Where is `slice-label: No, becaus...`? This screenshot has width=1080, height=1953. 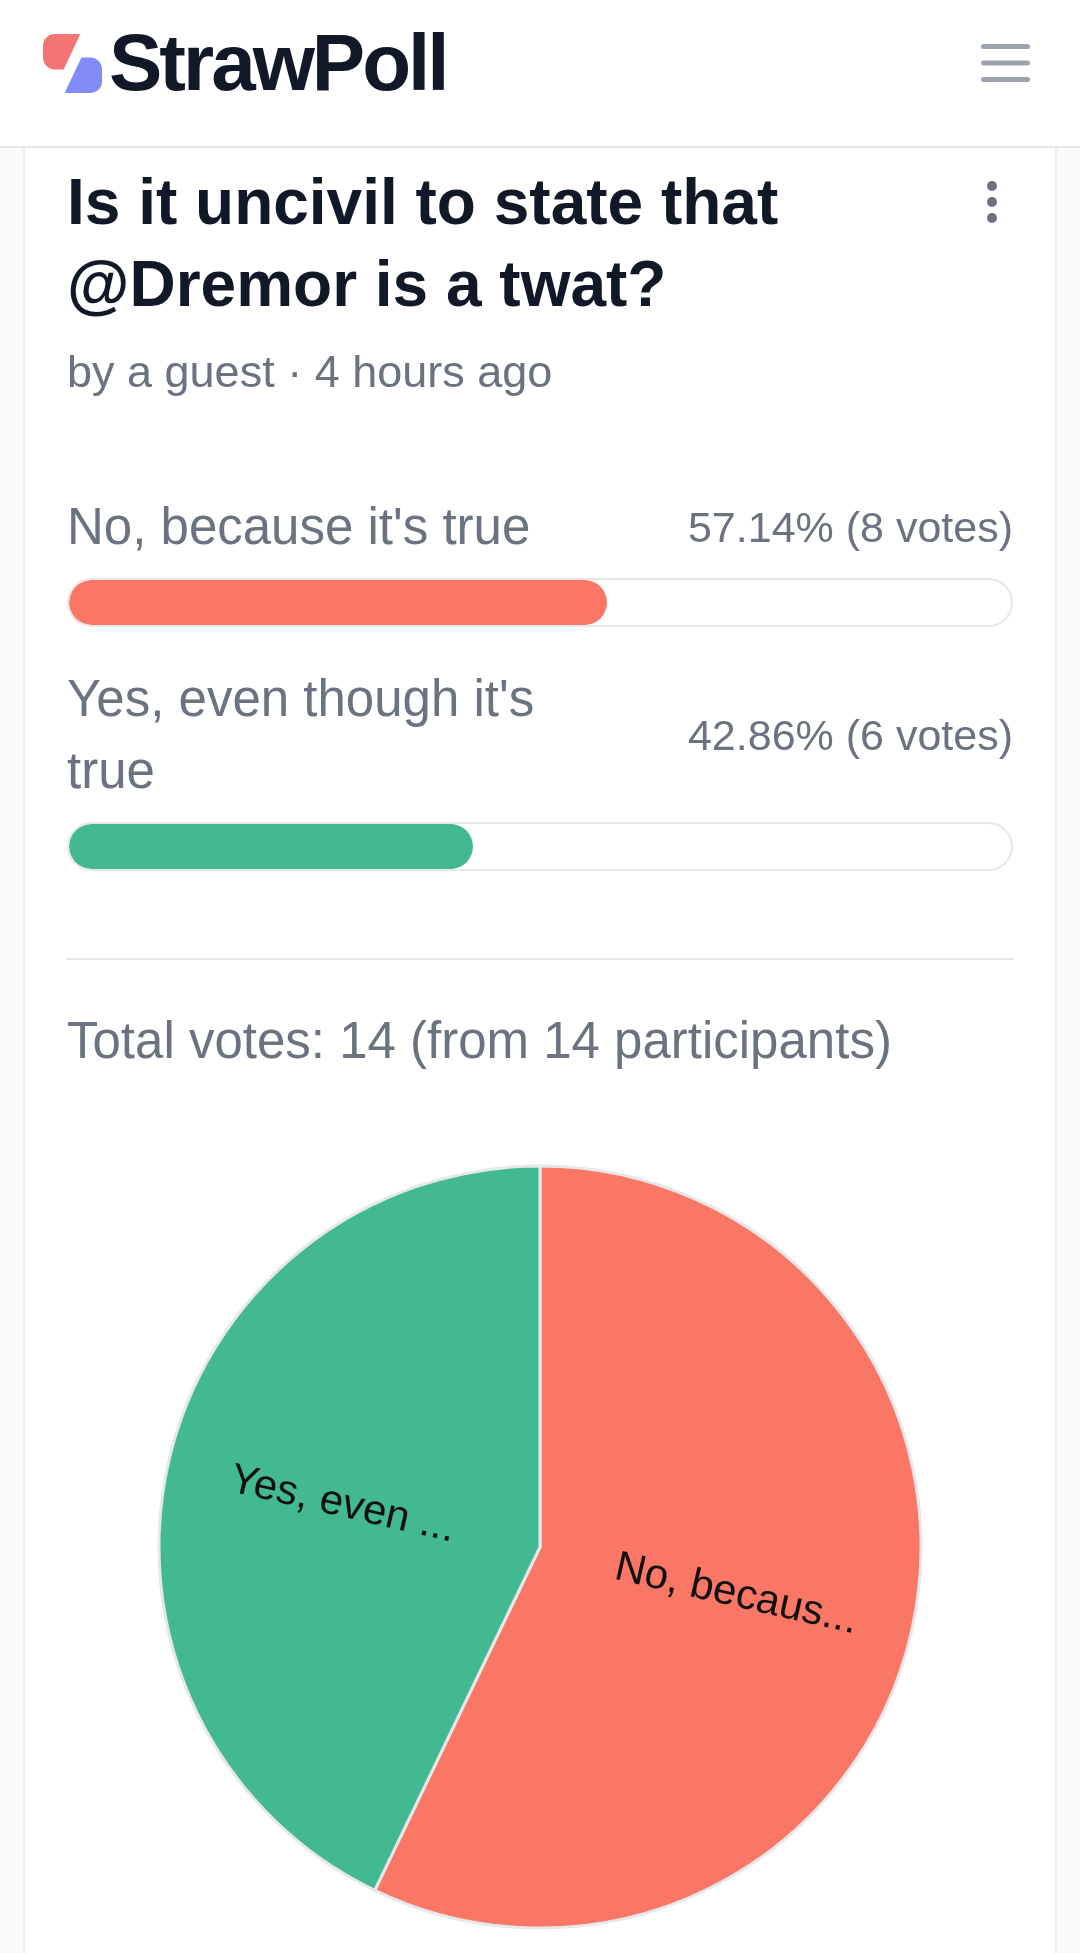
slice-label: No, becaus... is located at coordinates (737, 1592).